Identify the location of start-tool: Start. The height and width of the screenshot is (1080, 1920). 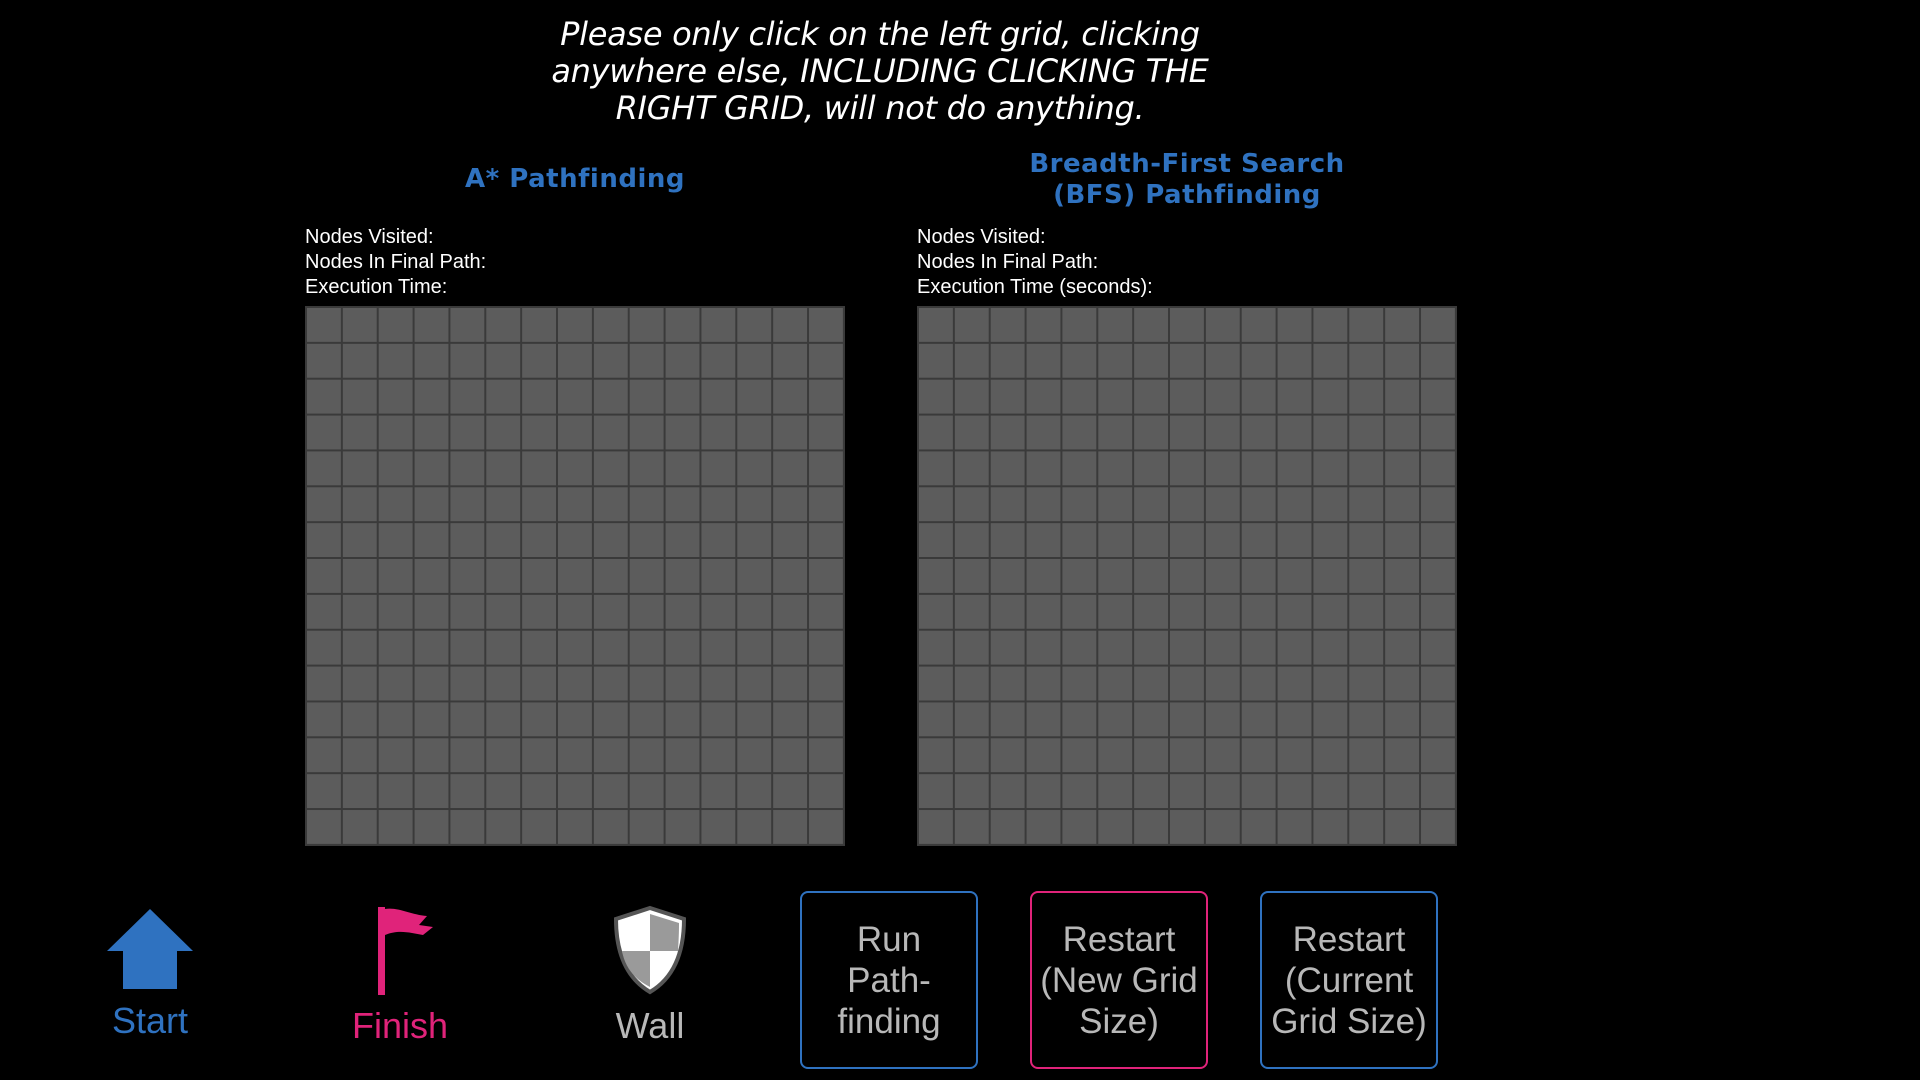
(150, 973).